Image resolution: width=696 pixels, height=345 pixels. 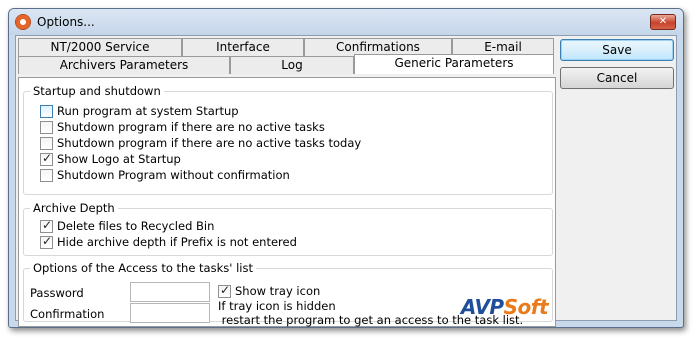 I want to click on shutdown-no-tasks-checkbox, so click(x=46, y=127).